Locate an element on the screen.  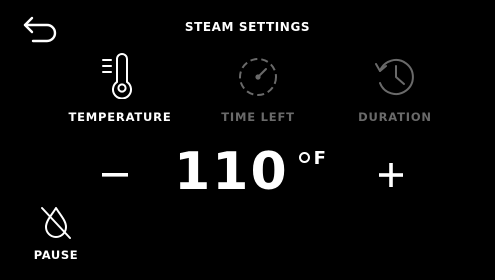
unit-label: F is located at coordinates (319, 158).